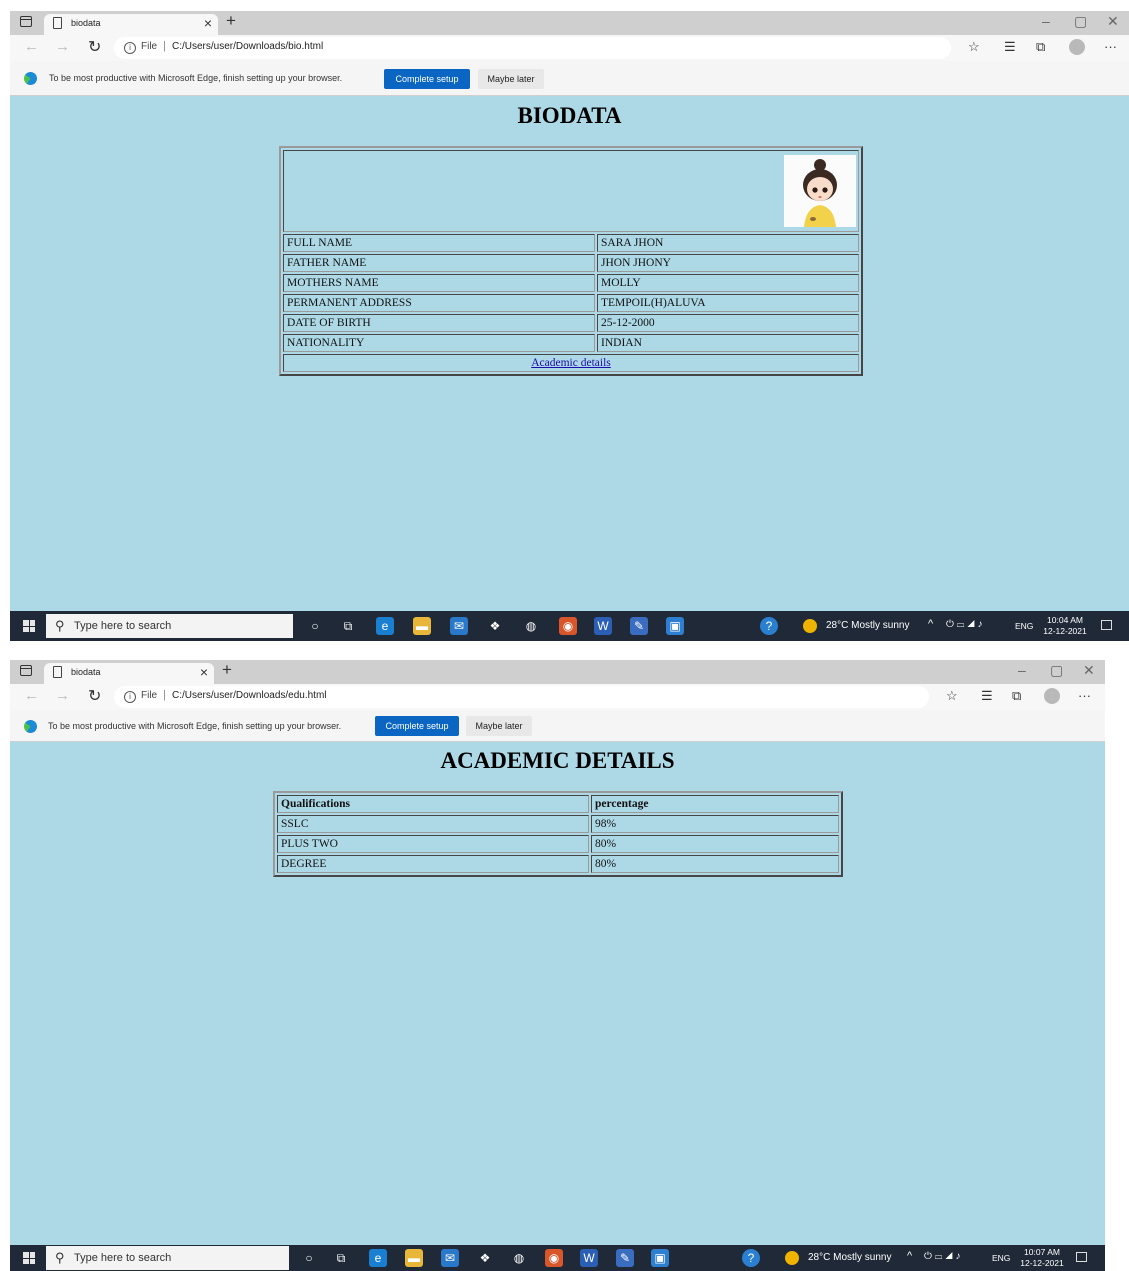  Describe the element at coordinates (249, 695) in the screenshot. I see `url-text: C:/Users/user/Downloads/edu.html` at that location.